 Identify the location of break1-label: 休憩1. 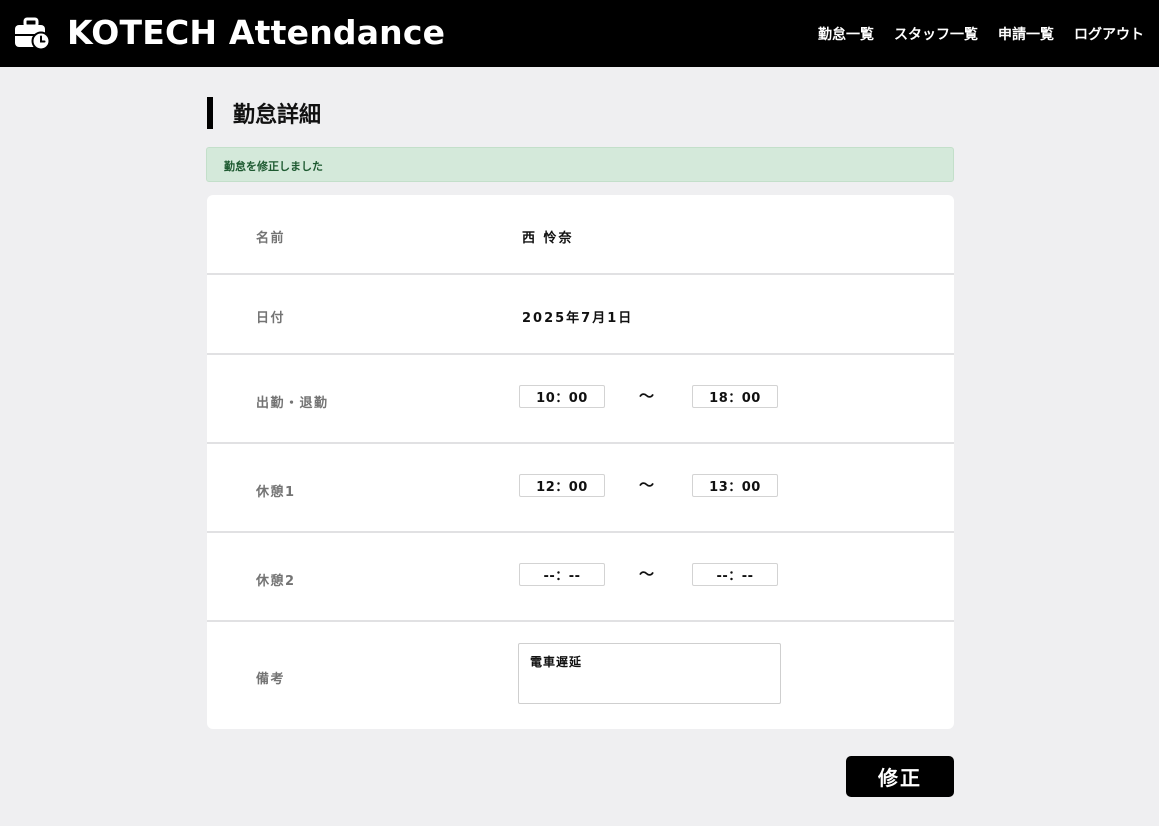
(276, 492).